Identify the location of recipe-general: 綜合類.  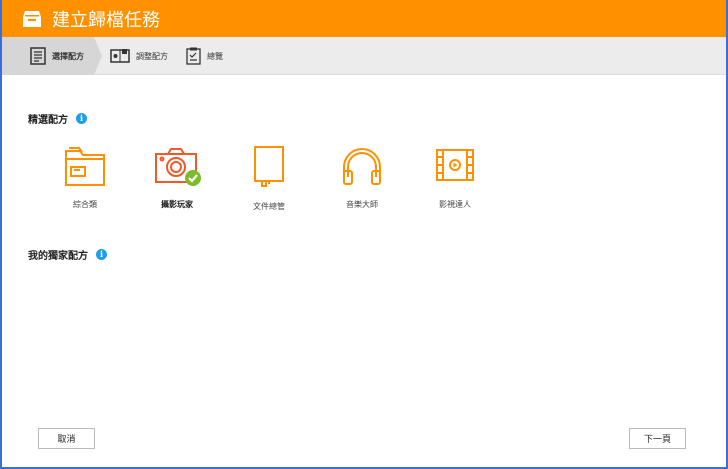
(85, 177).